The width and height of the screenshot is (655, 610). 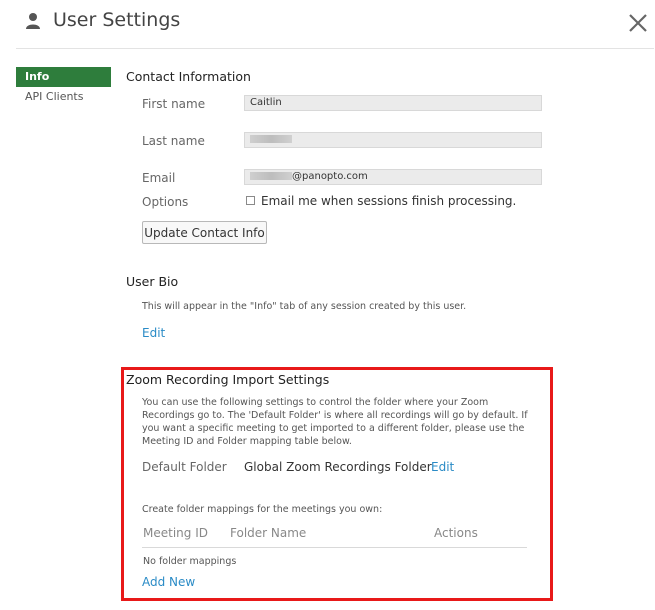 What do you see at coordinates (159, 178) in the screenshot?
I see `email-label: Email` at bounding box center [159, 178].